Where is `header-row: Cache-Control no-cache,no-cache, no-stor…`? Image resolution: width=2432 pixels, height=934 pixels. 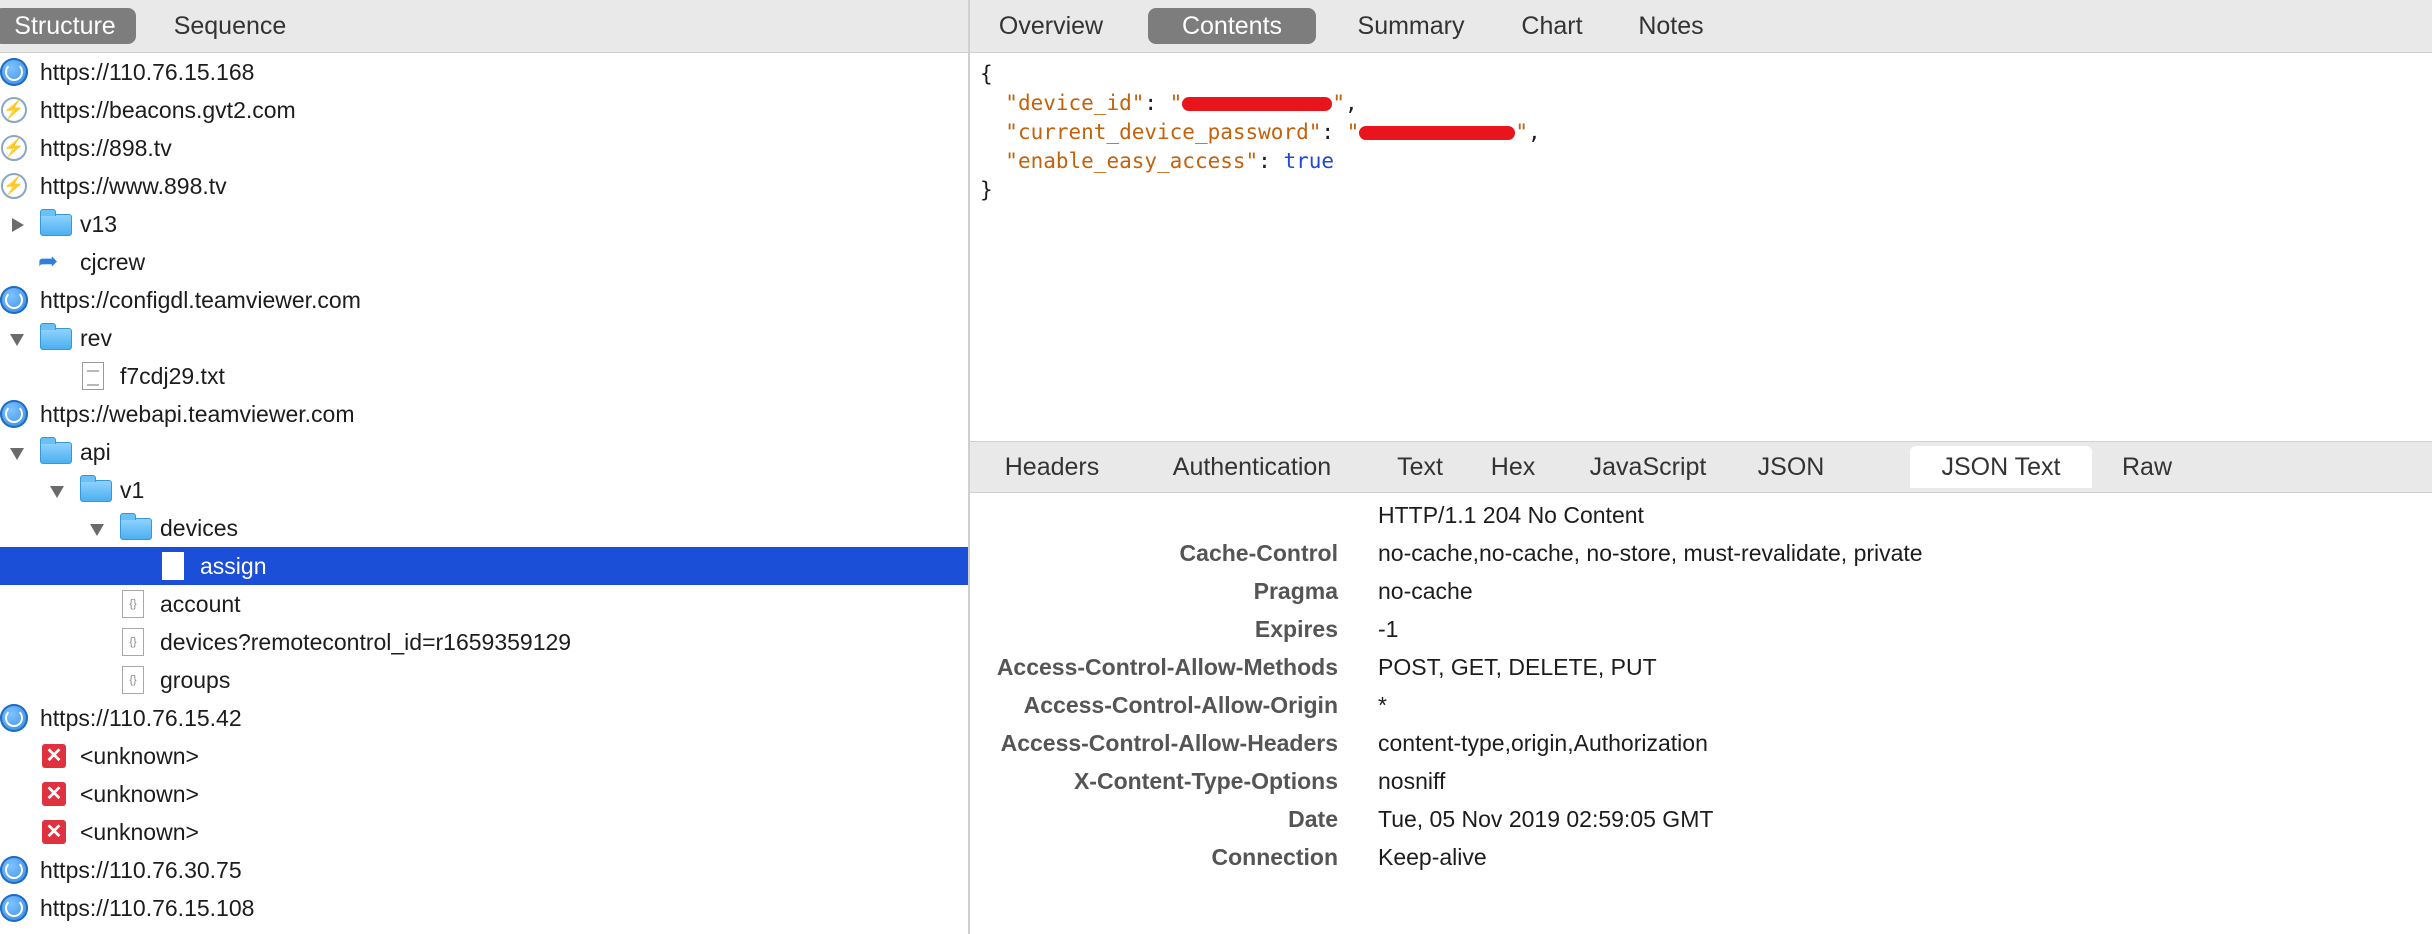 header-row: Cache-Control no-cache,no-cache, no-stor… is located at coordinates (1701, 553).